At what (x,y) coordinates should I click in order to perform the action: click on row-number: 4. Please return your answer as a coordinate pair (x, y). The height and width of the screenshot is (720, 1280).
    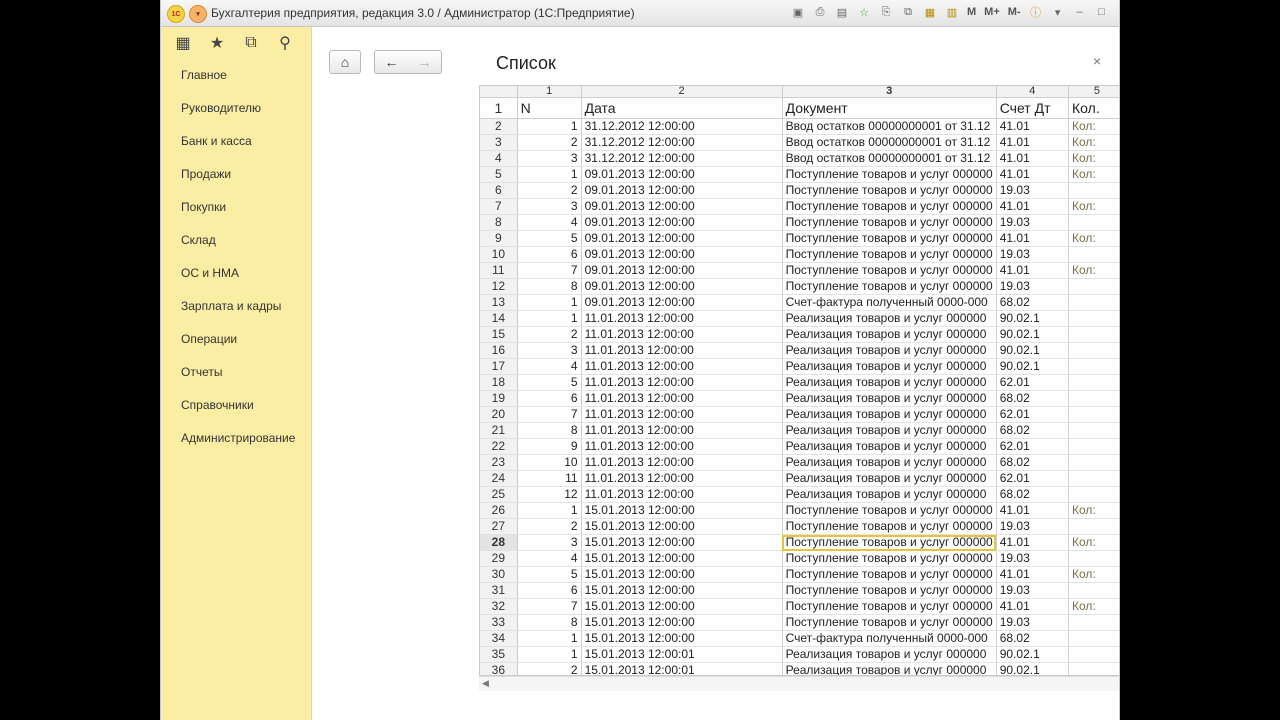
    Looking at the image, I should click on (499, 158).